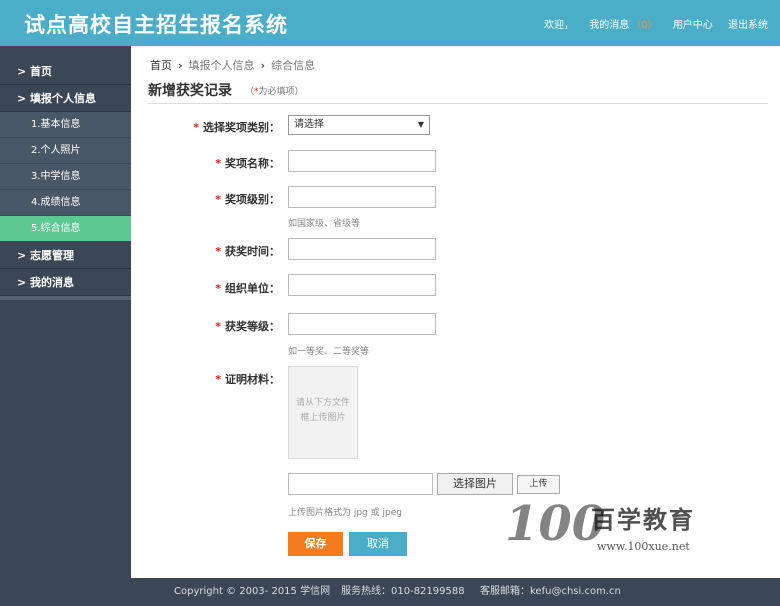 The height and width of the screenshot is (606, 780). What do you see at coordinates (609, 25) in the screenshot?
I see `my-messages-label: 我的消息` at bounding box center [609, 25].